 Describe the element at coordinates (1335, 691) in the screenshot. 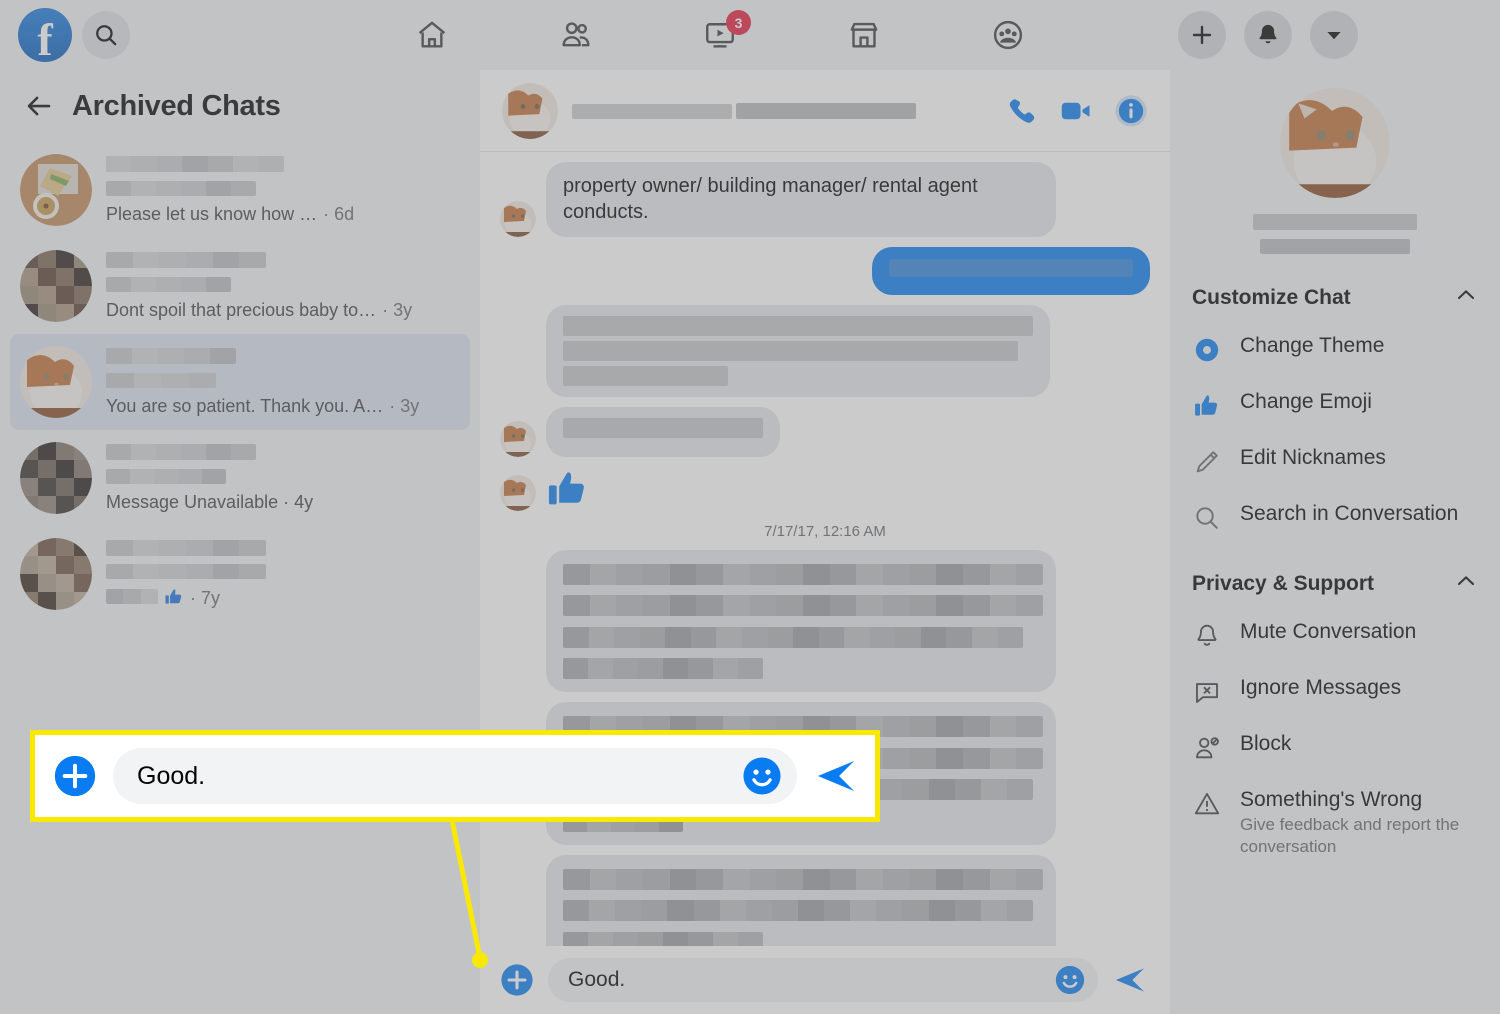

I see `detail-option: Ignore Messages` at that location.